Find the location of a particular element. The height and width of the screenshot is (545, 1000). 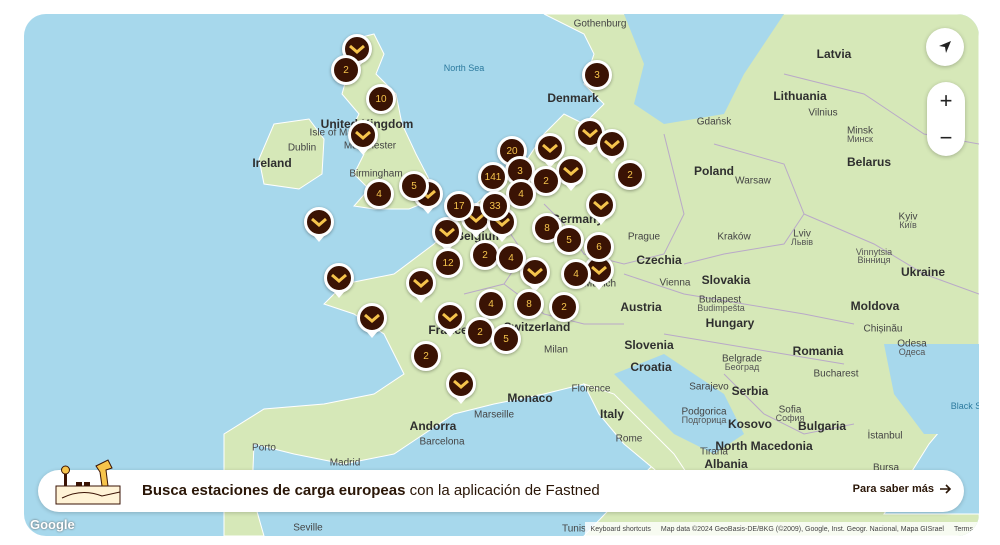

station-cluster-marker: 33 is located at coordinates (495, 206).